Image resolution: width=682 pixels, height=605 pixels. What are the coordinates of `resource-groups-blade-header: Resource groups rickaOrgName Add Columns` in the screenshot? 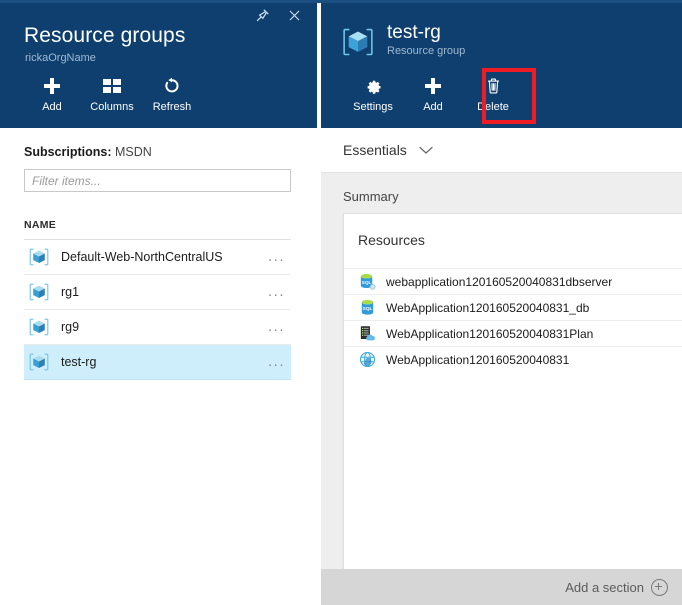 It's located at (158, 64).